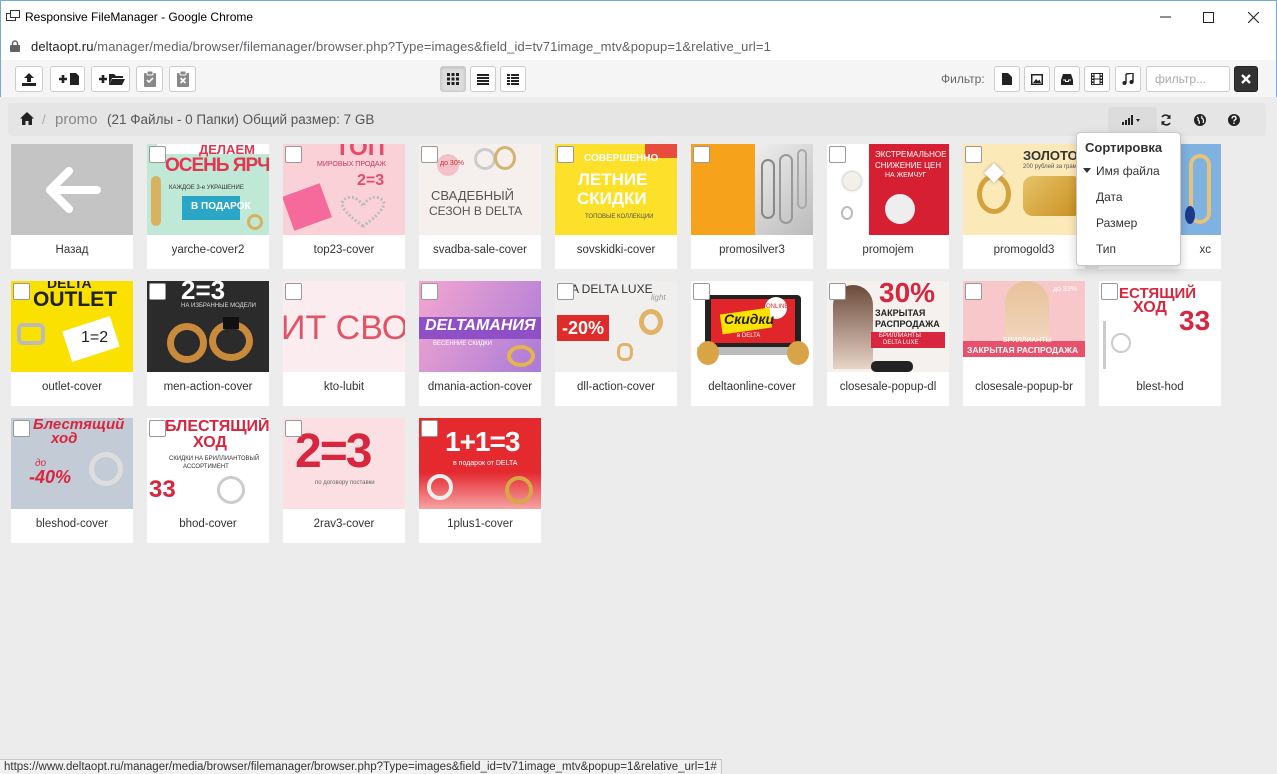 Image resolution: width=1277 pixels, height=774 pixels. Describe the element at coordinates (1188, 79) in the screenshot. I see `filter-input` at that location.